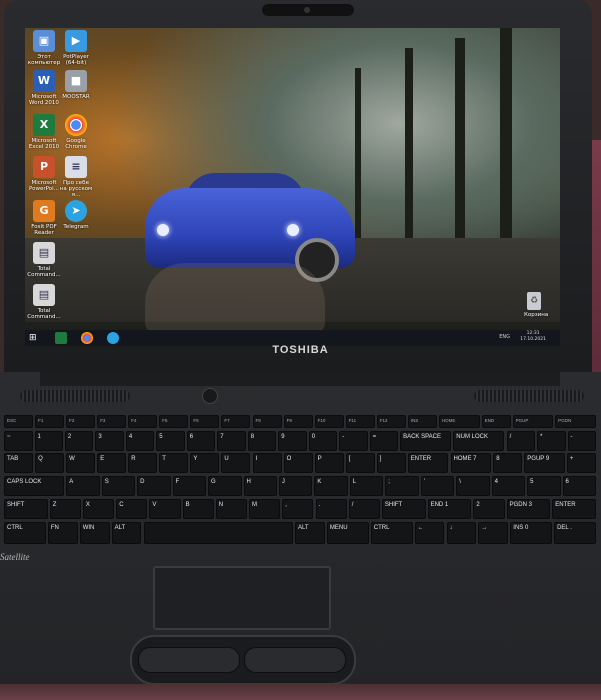 The image size is (601, 700). What do you see at coordinates (205, 421) in the screenshot?
I see `key: F6` at bounding box center [205, 421].